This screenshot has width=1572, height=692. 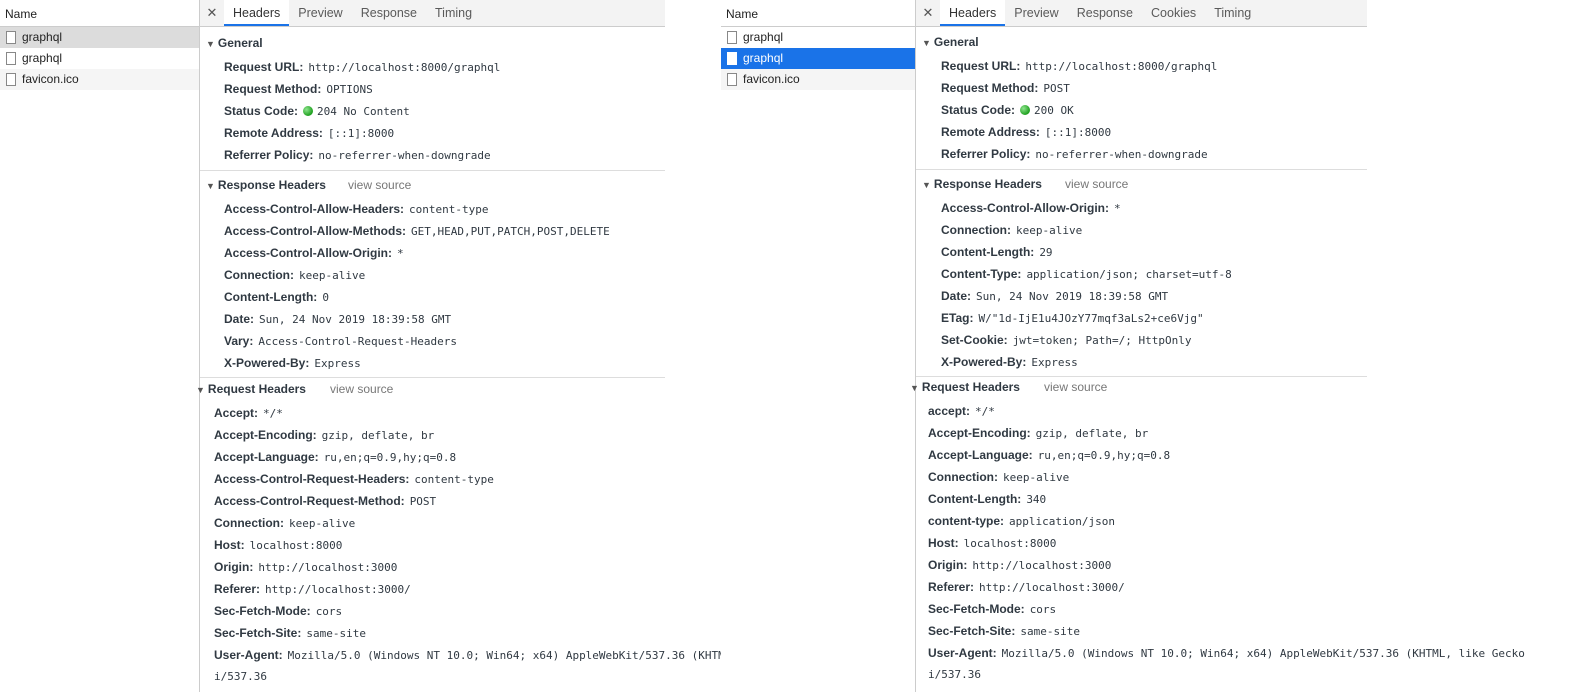 I want to click on header-row: Referer: http://localhost:3000/, so click(x=1026, y=587).